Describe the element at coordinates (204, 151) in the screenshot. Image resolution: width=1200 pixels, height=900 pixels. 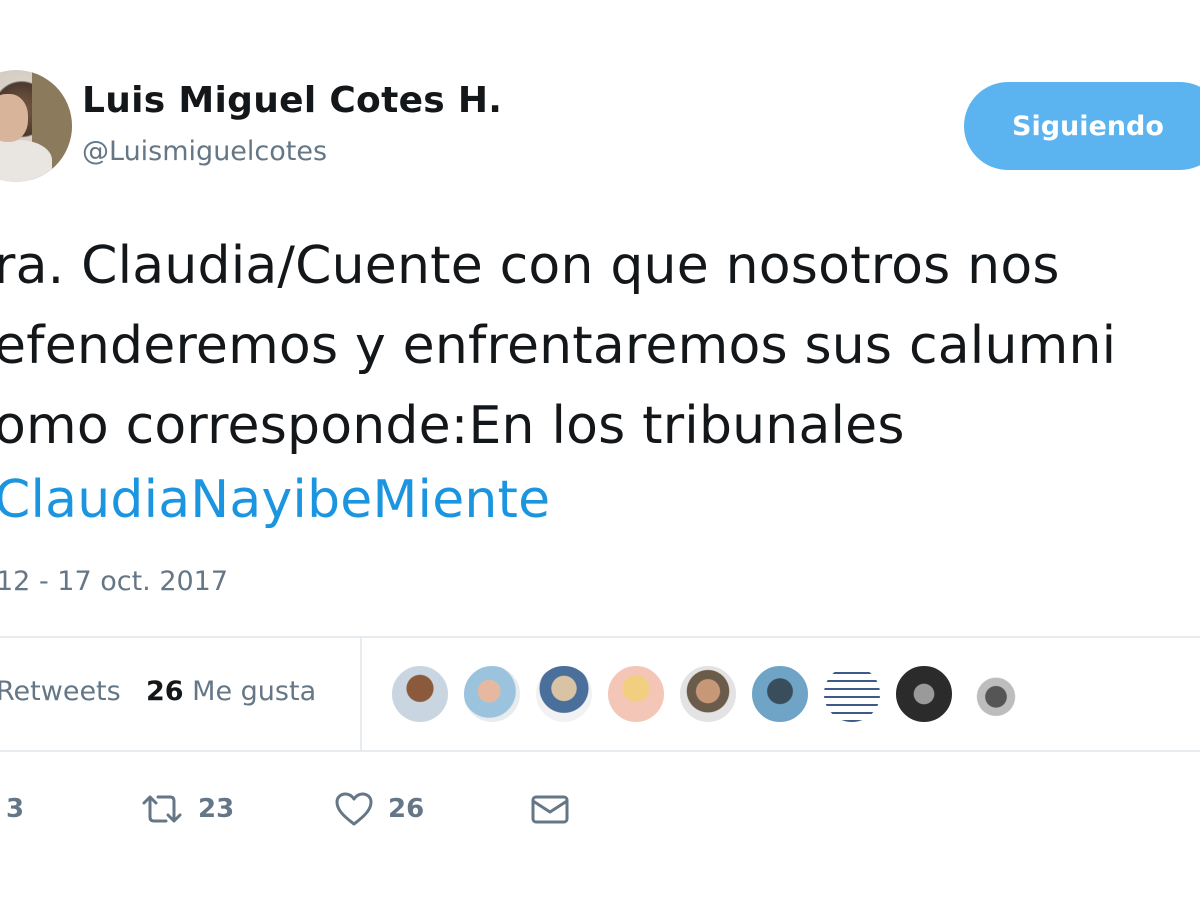
I see `user-handle: @Luismiguelcotes` at that location.